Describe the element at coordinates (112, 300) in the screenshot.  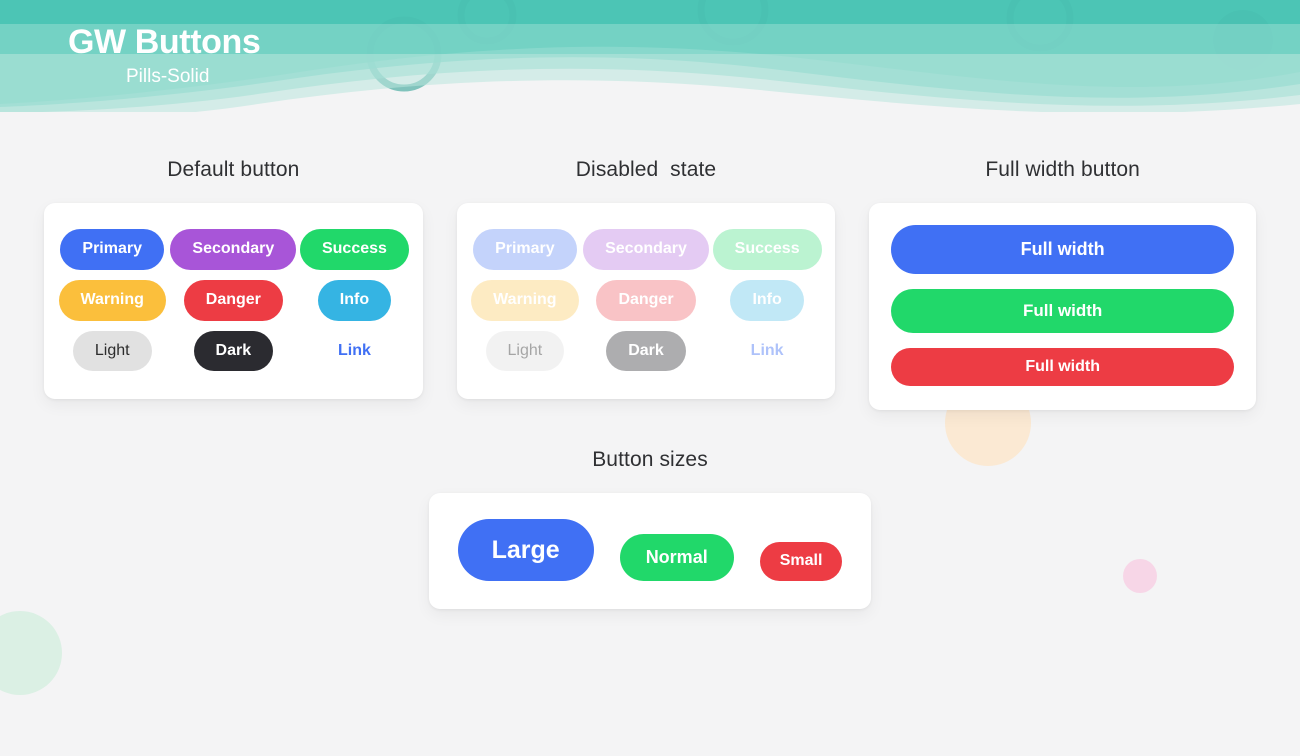
I see `default-button-warning: Warning` at that location.